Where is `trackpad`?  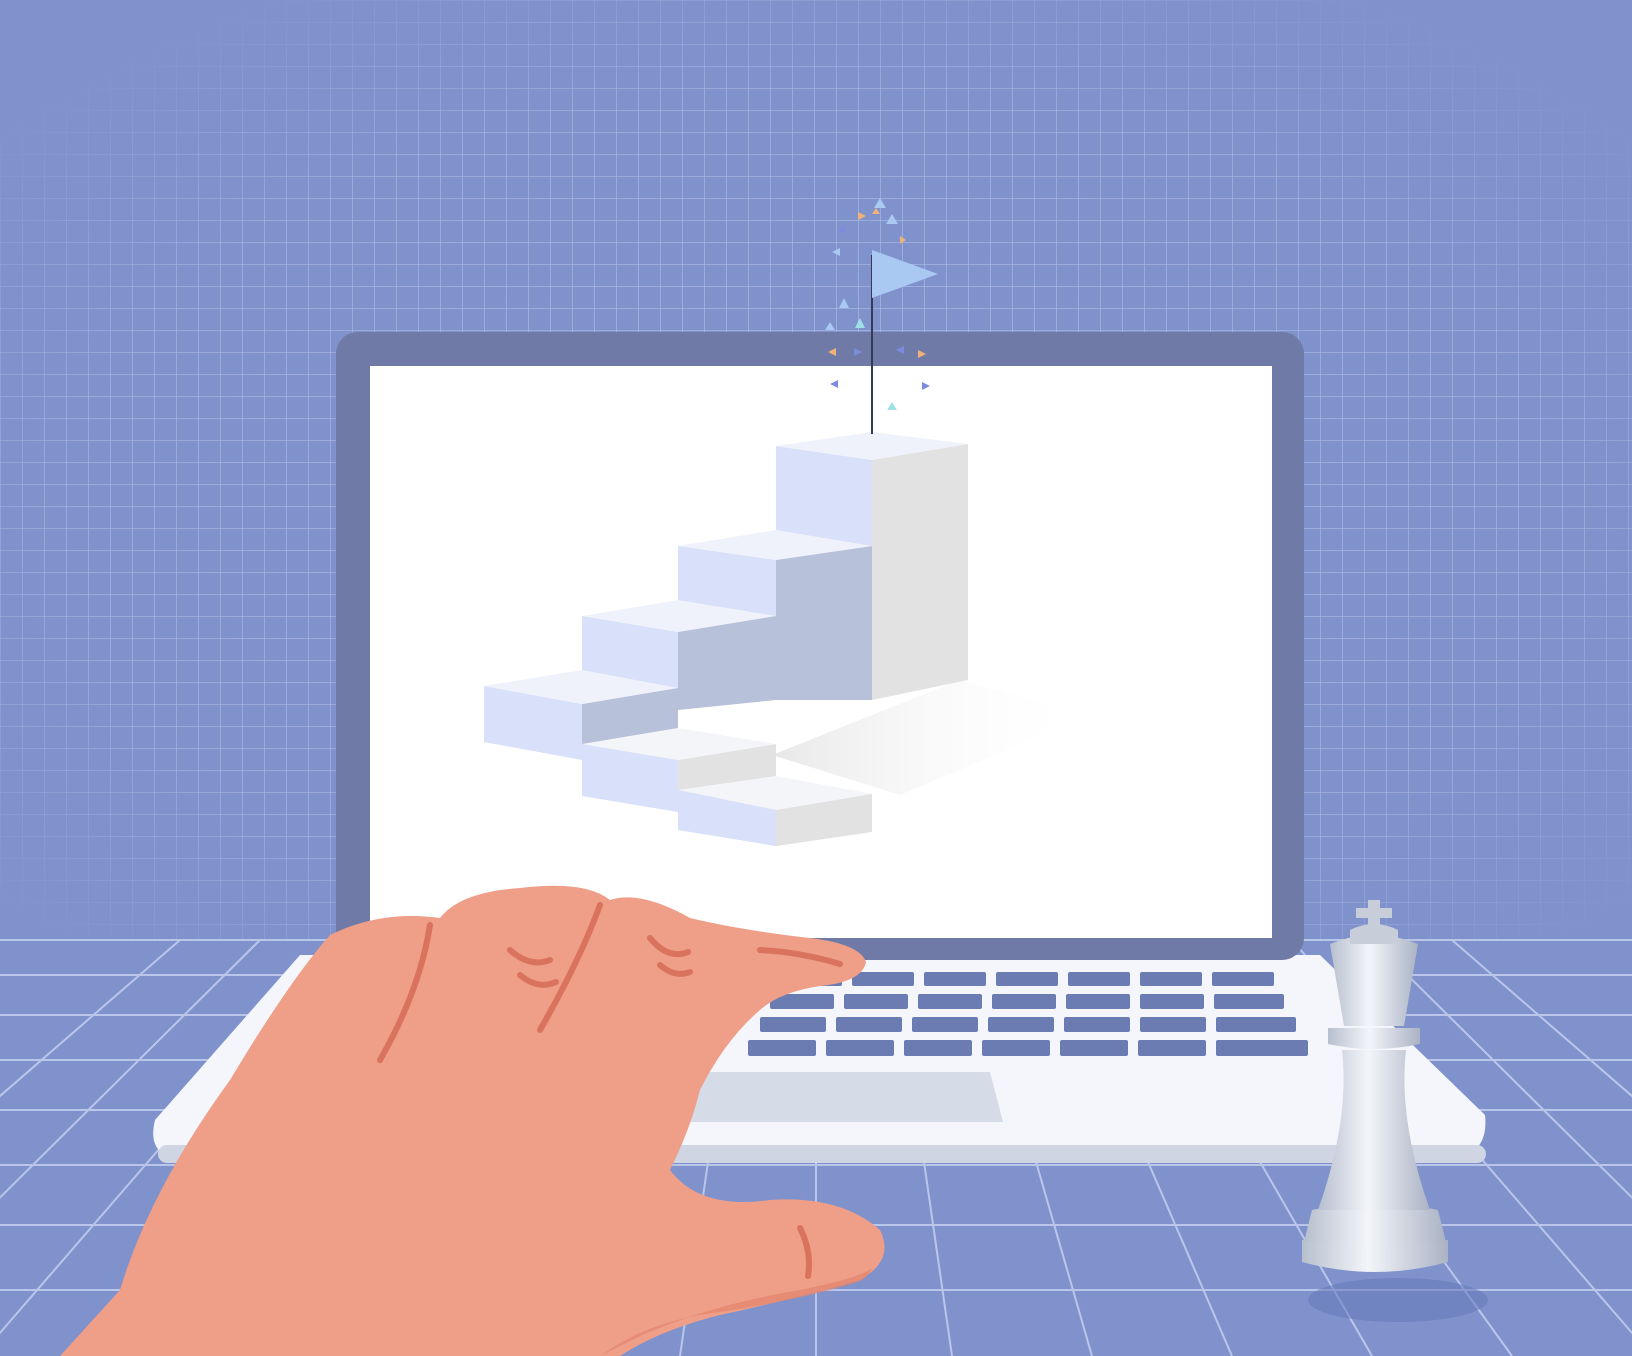 trackpad is located at coordinates (840, 1097).